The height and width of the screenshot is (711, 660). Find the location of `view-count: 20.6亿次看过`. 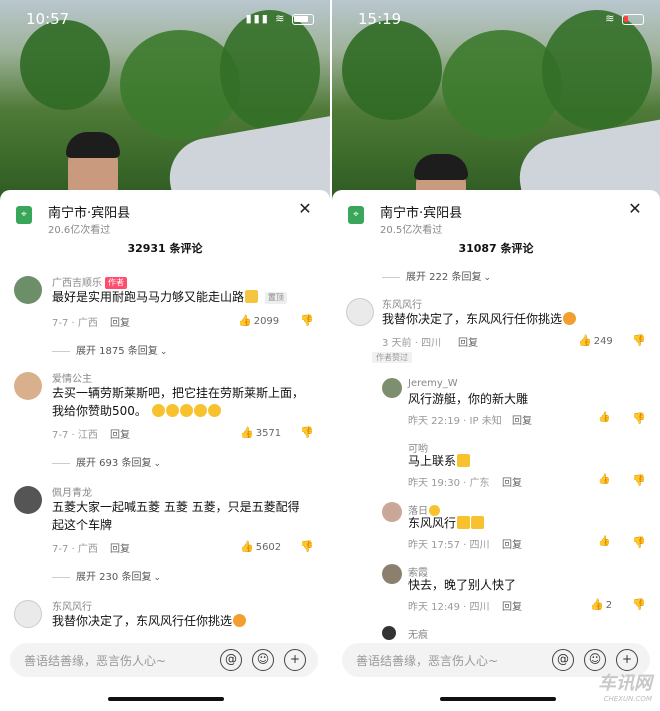

view-count: 20.6亿次看过 is located at coordinates (79, 230).